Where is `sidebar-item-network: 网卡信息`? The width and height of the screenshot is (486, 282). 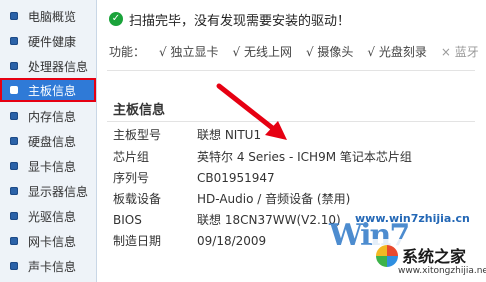
sidebar-item-network: 网卡信息 is located at coordinates (48, 241).